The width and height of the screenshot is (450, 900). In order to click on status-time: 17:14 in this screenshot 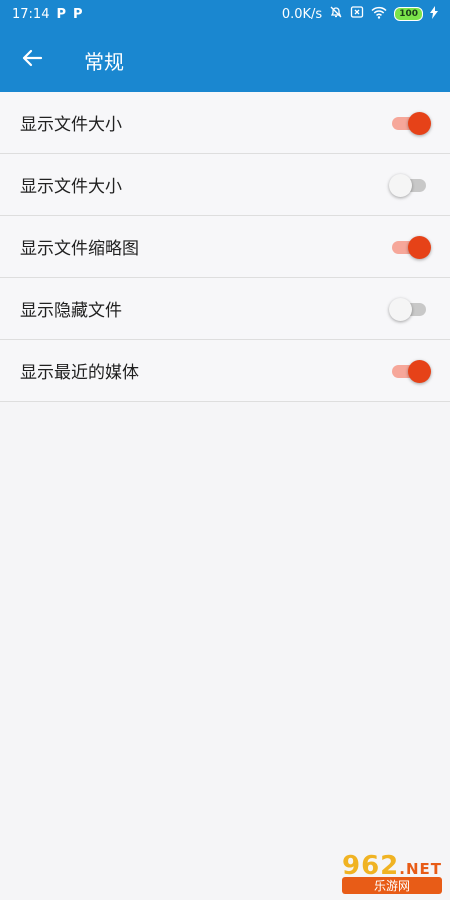, I will do `click(31, 14)`.